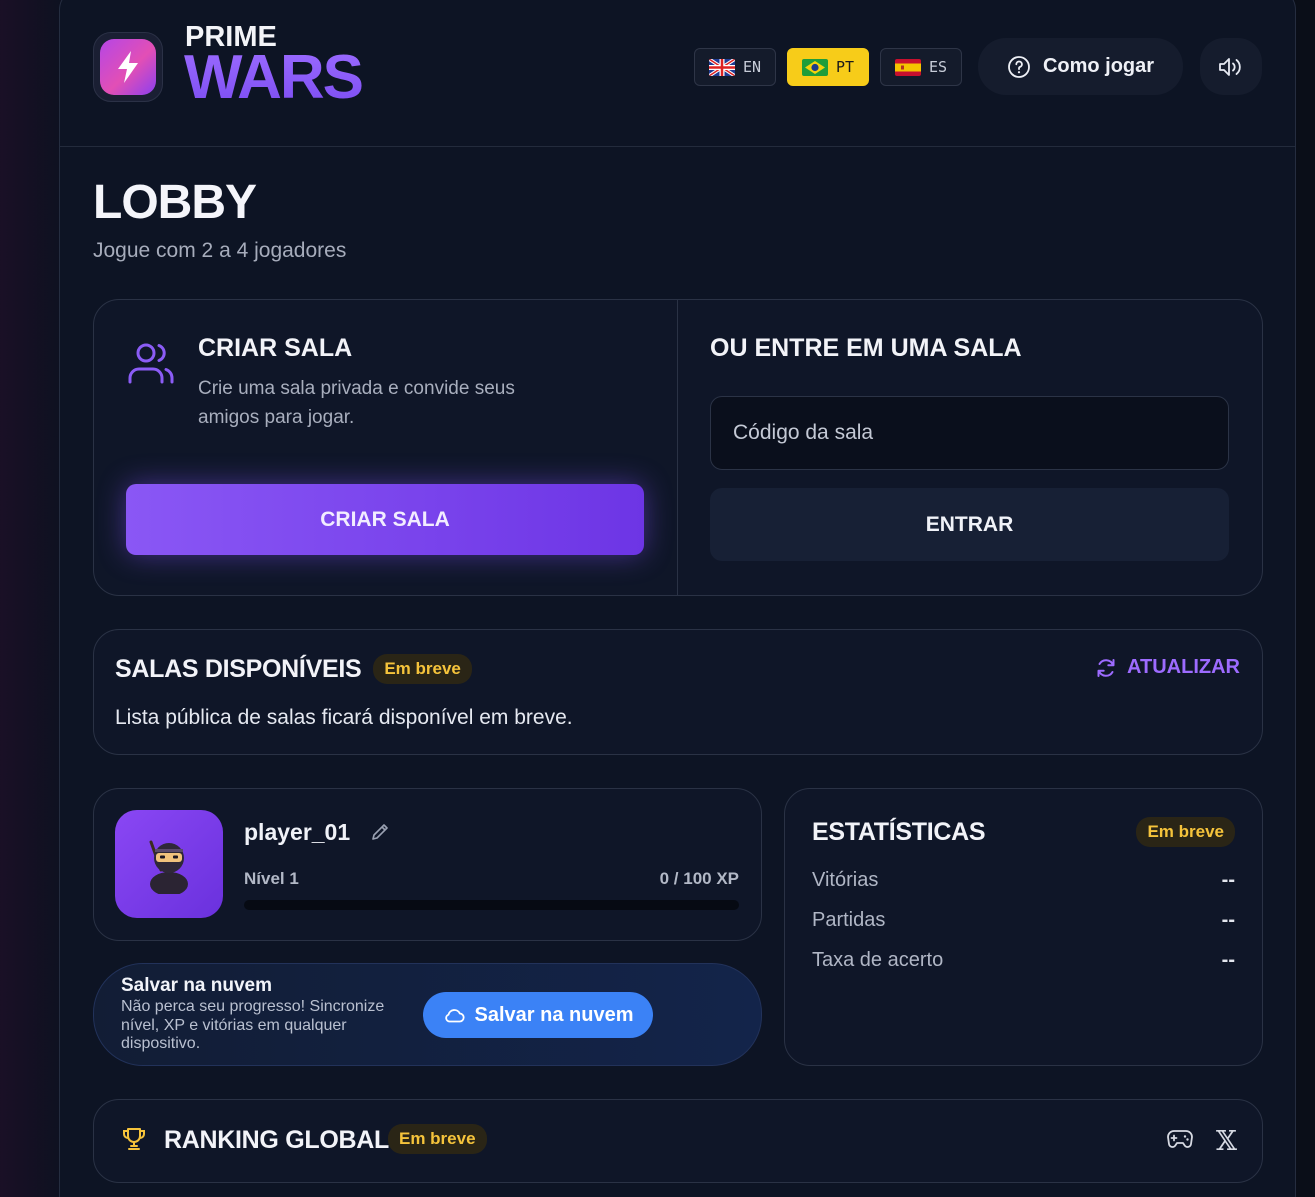 This screenshot has width=1315, height=1197. What do you see at coordinates (220, 250) in the screenshot?
I see `page-subtitle: Jogue com 2 a 4 jogadores` at bounding box center [220, 250].